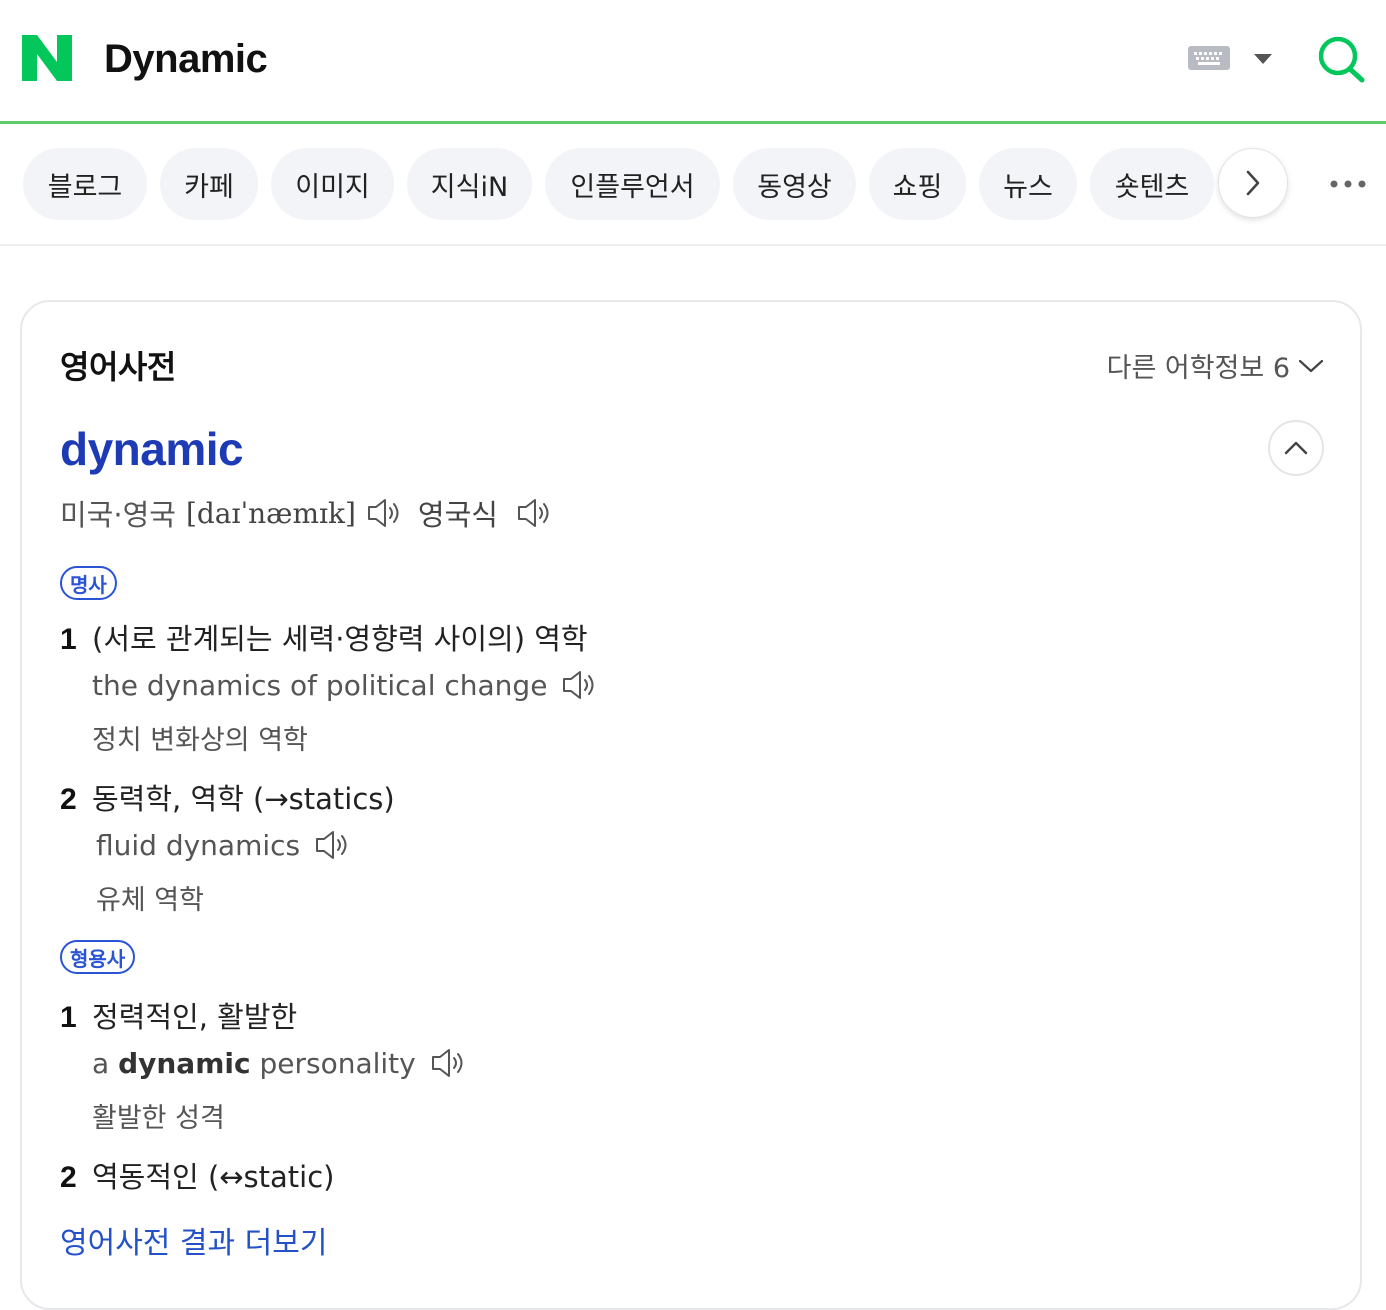 This screenshot has width=1386, height=1310. What do you see at coordinates (270, 513) in the screenshot?
I see `pronunciation-ipa: [daɪˈnæmɪk]` at bounding box center [270, 513].